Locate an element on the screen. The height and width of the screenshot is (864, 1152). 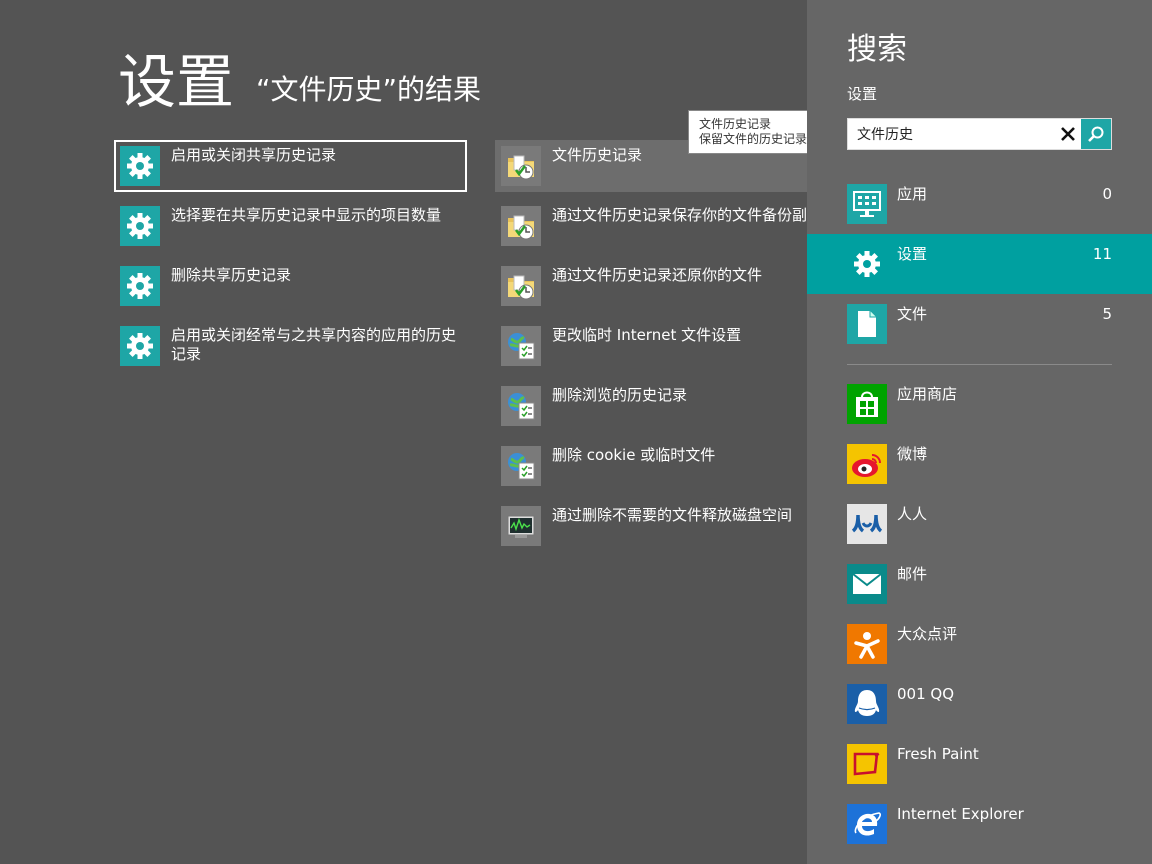
close-icon is located at coordinates (1068, 134).